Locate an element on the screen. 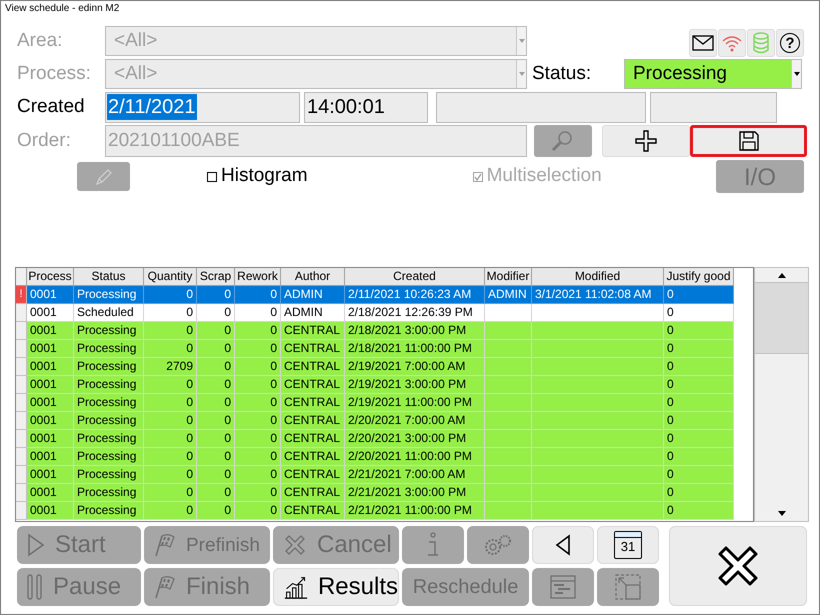 The image size is (820, 615). calendar-button: 31 is located at coordinates (628, 545).